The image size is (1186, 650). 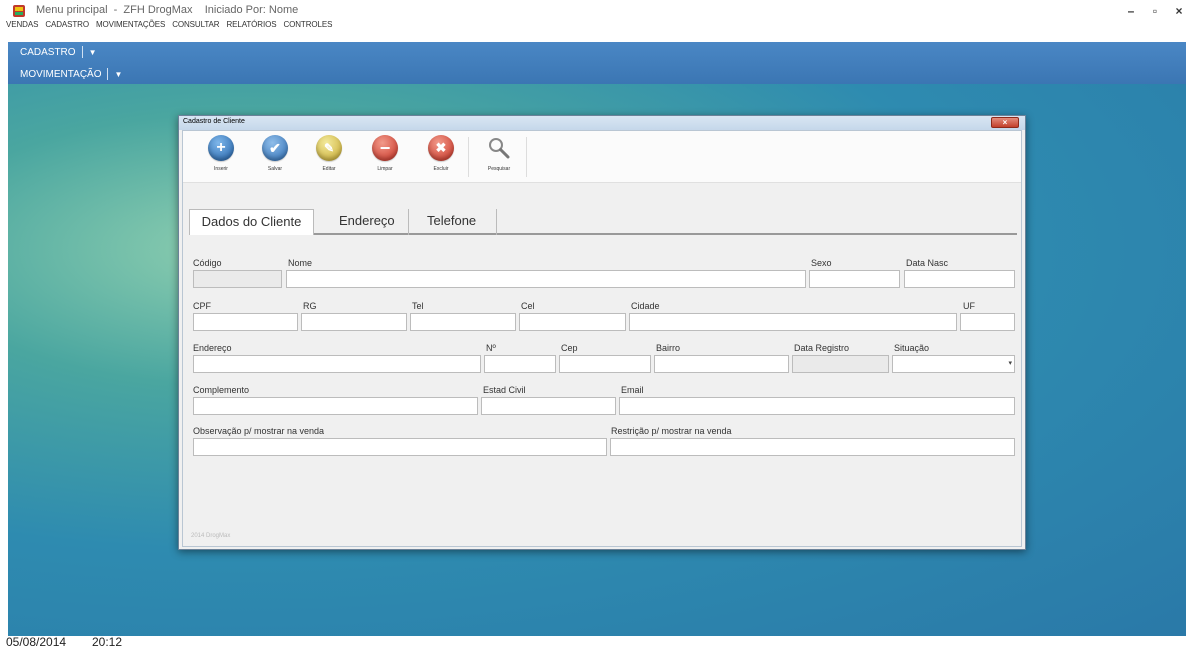 What do you see at coordinates (793, 323) in the screenshot?
I see `cidade-field` at bounding box center [793, 323].